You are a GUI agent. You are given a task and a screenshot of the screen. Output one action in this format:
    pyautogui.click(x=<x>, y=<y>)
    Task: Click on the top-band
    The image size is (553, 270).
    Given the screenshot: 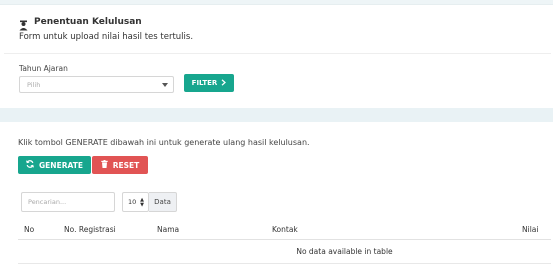 What is the action you would take?
    pyautogui.click(x=276, y=2)
    